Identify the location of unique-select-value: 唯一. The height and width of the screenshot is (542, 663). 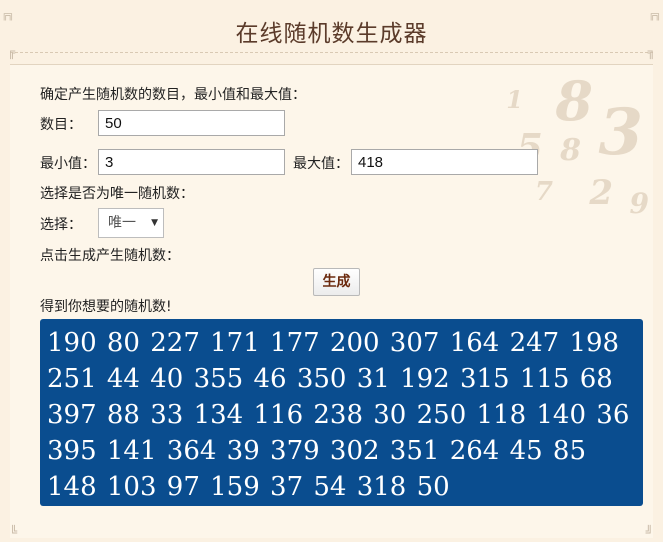
(122, 223).